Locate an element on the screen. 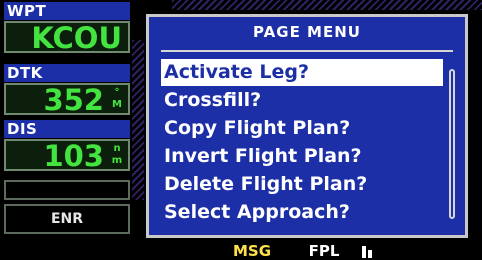 The height and width of the screenshot is (260, 482). page-position-icon is located at coordinates (374, 252).